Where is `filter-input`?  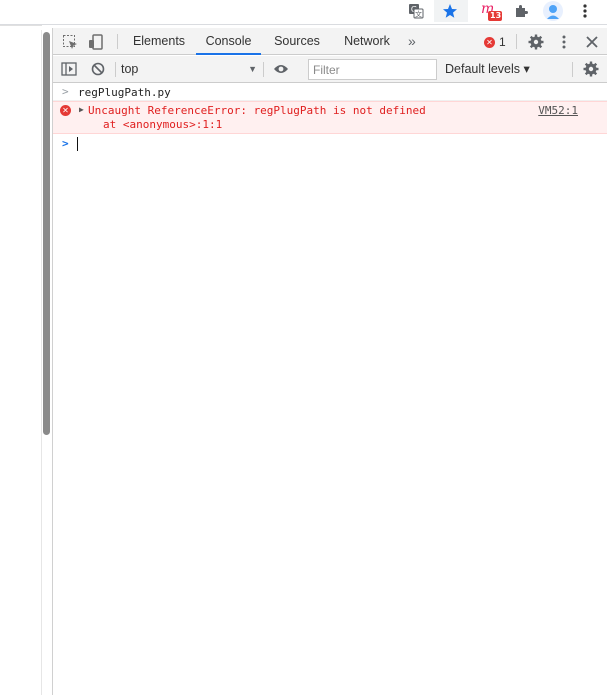 filter-input is located at coordinates (372, 69).